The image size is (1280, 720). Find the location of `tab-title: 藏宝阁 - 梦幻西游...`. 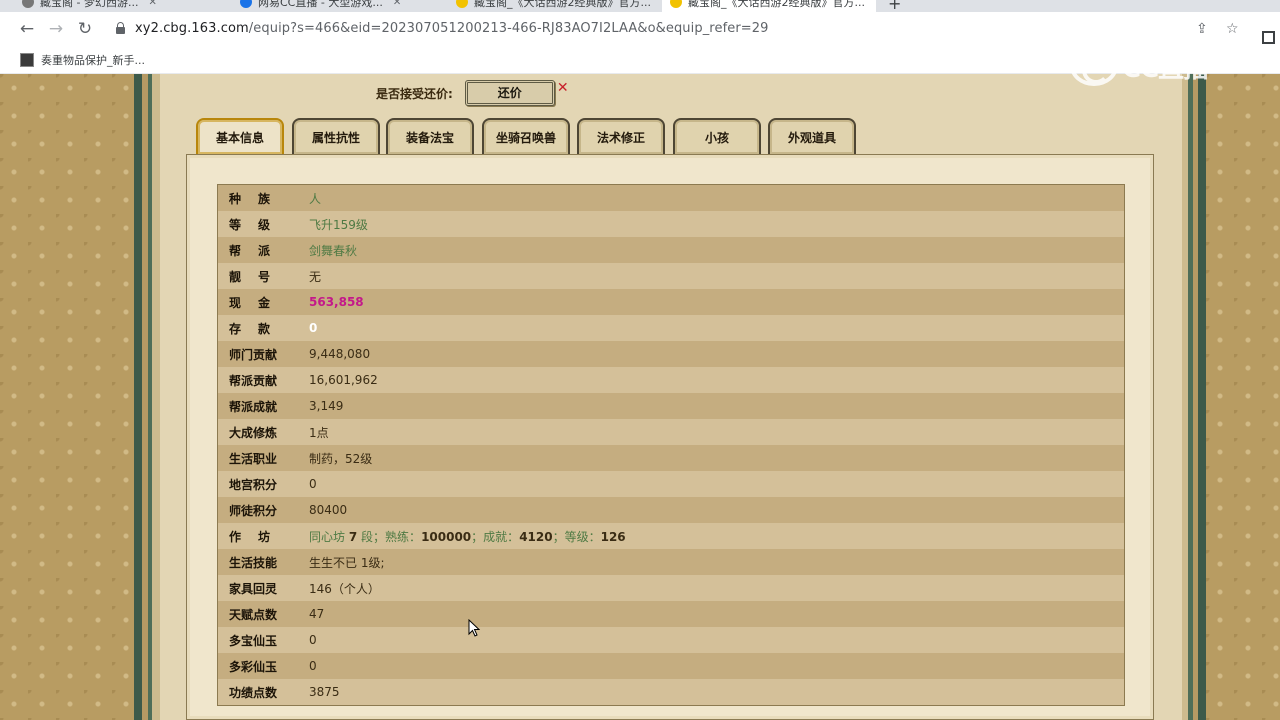

tab-title: 藏宝阁 - 梦幻西游... is located at coordinates (89, 4).